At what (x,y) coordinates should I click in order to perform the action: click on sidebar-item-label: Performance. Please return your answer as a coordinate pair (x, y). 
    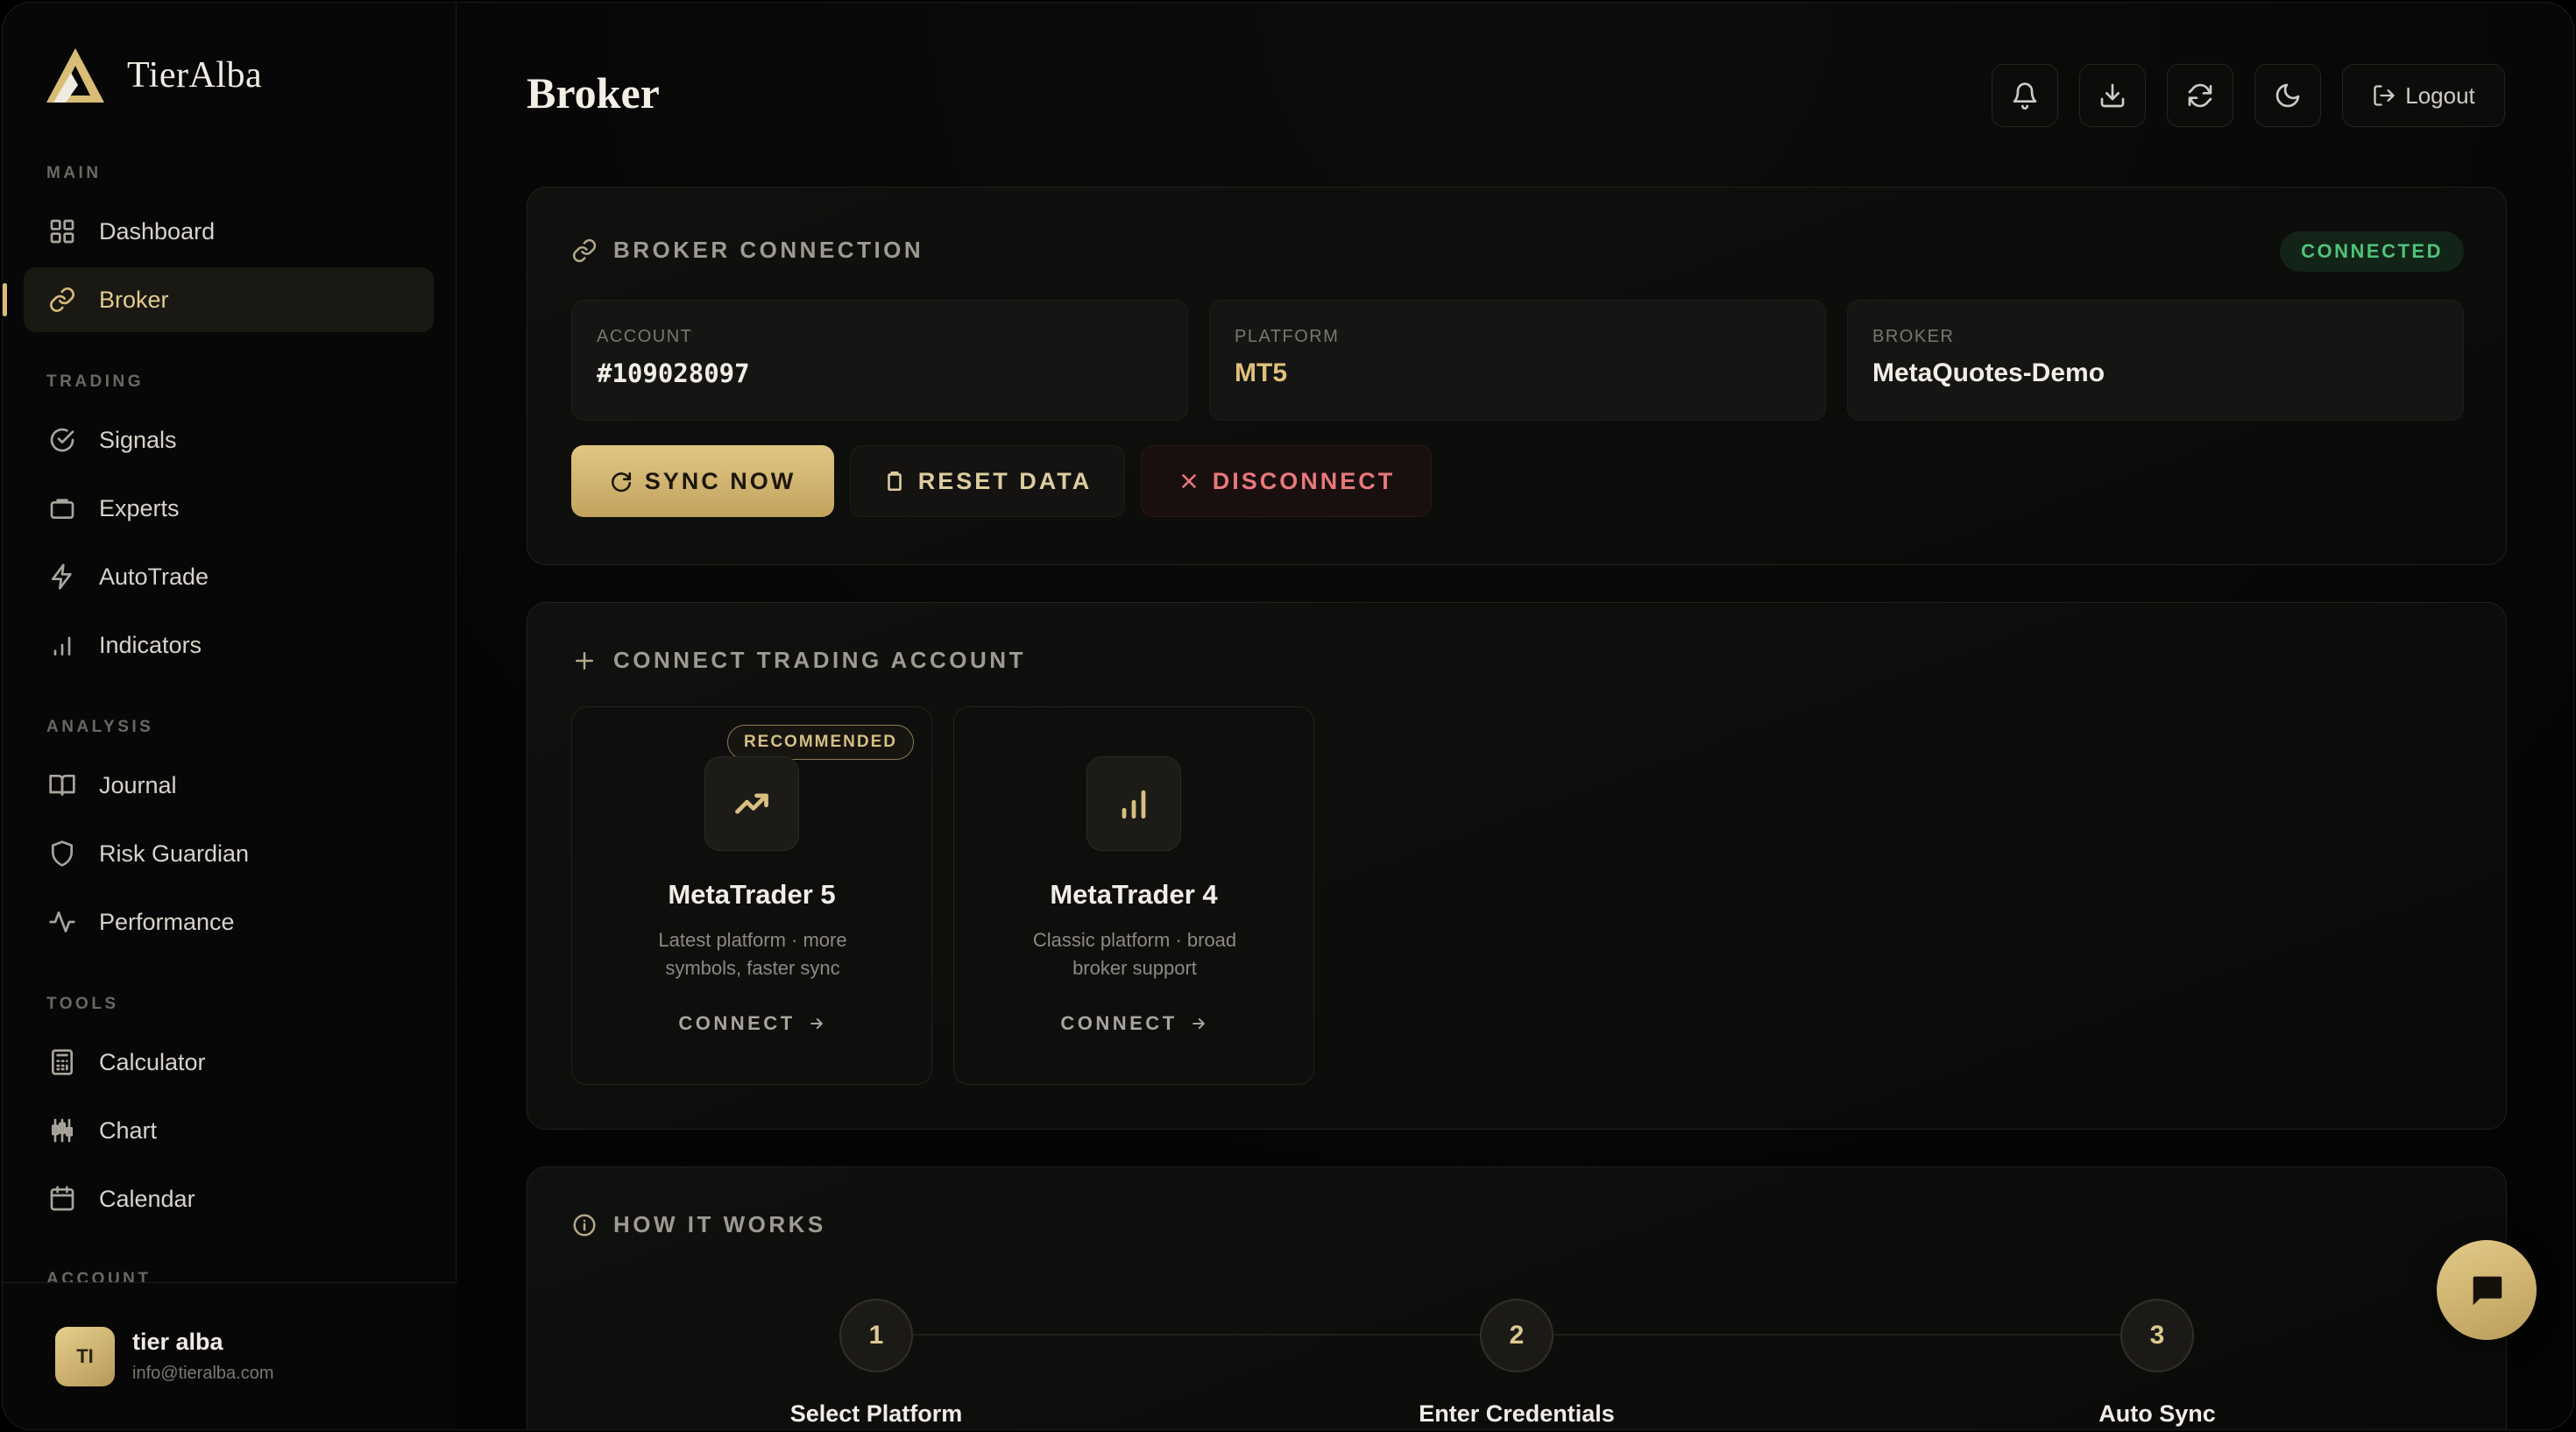
    Looking at the image, I should click on (167, 921).